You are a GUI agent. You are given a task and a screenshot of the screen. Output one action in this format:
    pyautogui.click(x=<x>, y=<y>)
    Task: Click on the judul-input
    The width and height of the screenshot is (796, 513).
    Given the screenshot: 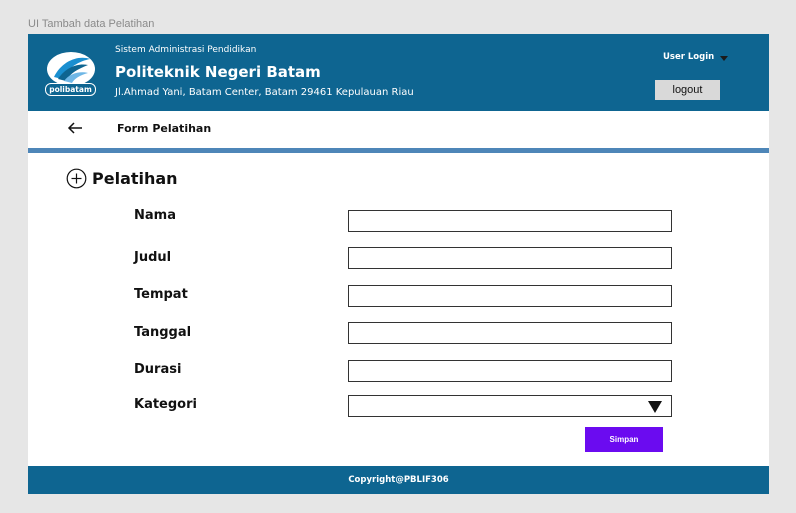 What is the action you would take?
    pyautogui.click(x=510, y=258)
    